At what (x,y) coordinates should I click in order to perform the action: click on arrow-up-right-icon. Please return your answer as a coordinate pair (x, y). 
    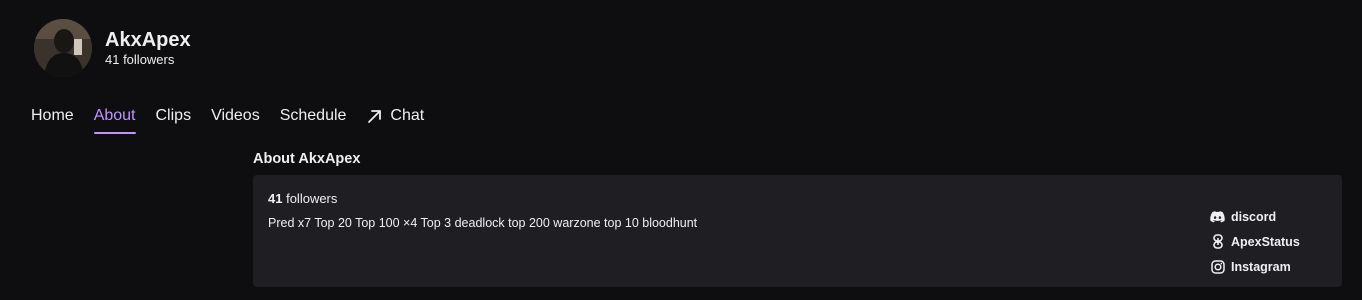
    Looking at the image, I should click on (375, 116).